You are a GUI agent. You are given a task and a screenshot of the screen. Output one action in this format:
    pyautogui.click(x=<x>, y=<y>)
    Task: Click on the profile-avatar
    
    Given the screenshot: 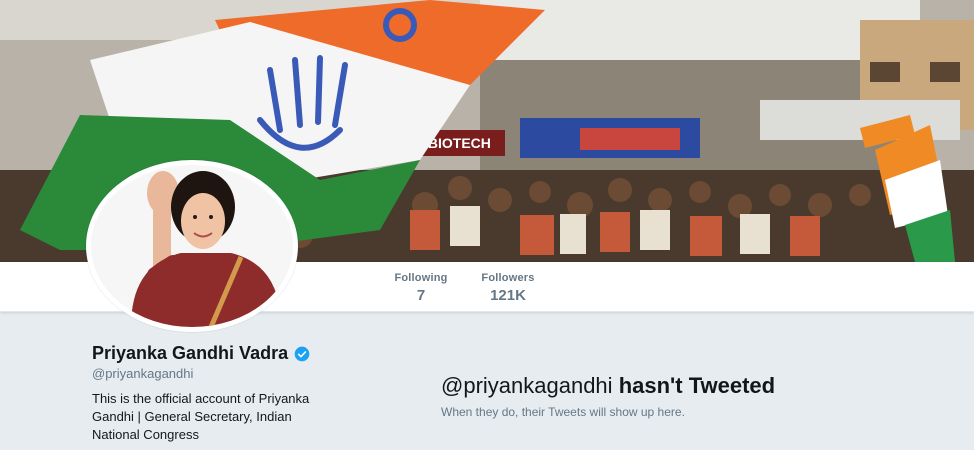 What is the action you would take?
    pyautogui.click(x=192, y=246)
    